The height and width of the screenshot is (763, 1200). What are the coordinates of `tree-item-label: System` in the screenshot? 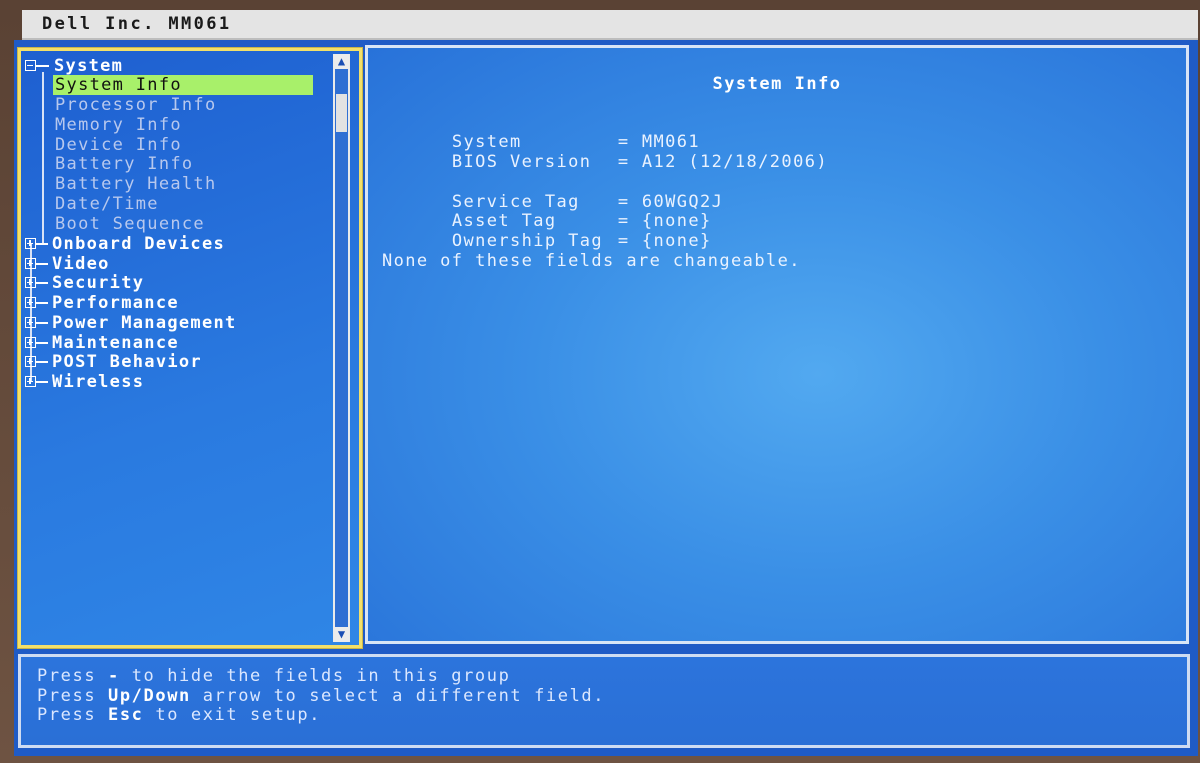 It's located at (89, 66).